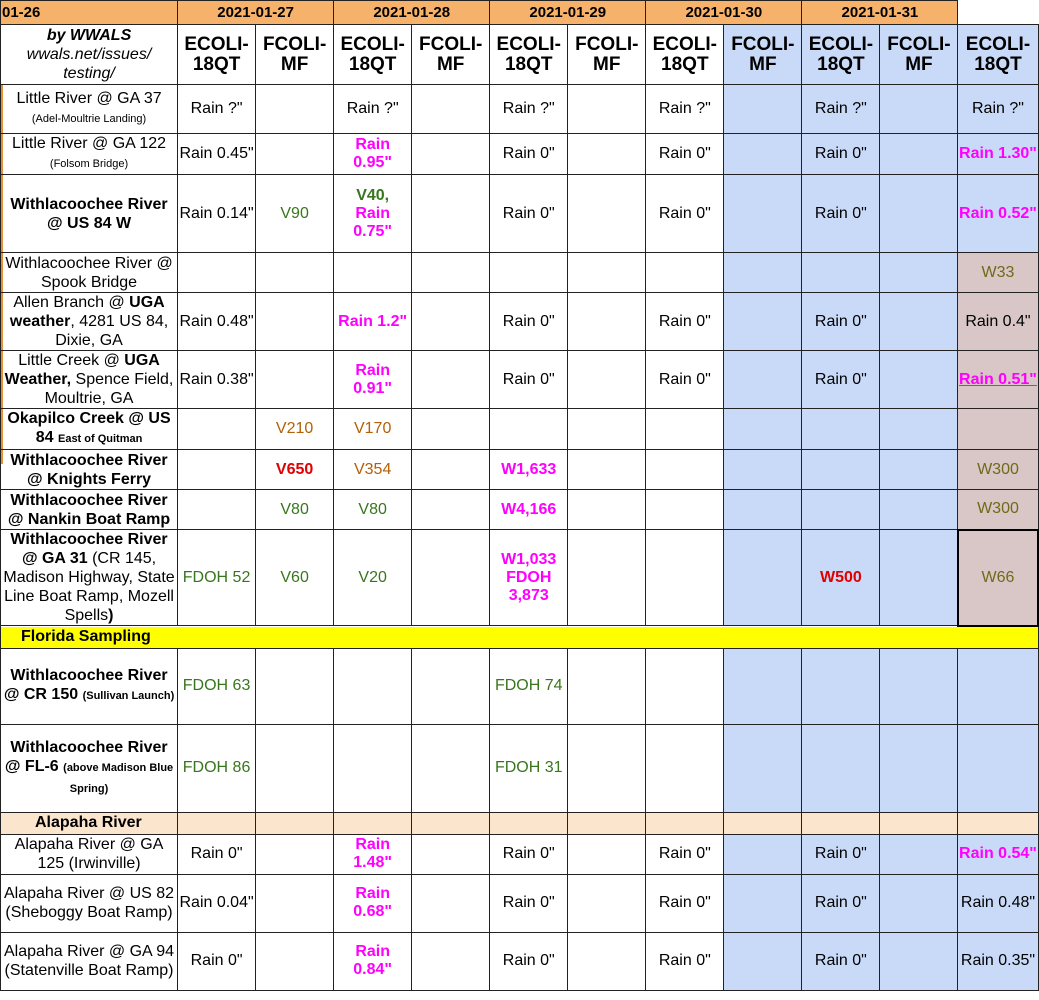 This screenshot has width=1039, height=1000. What do you see at coordinates (217, 577) in the screenshot?
I see `value-cell: FDOH 52` at bounding box center [217, 577].